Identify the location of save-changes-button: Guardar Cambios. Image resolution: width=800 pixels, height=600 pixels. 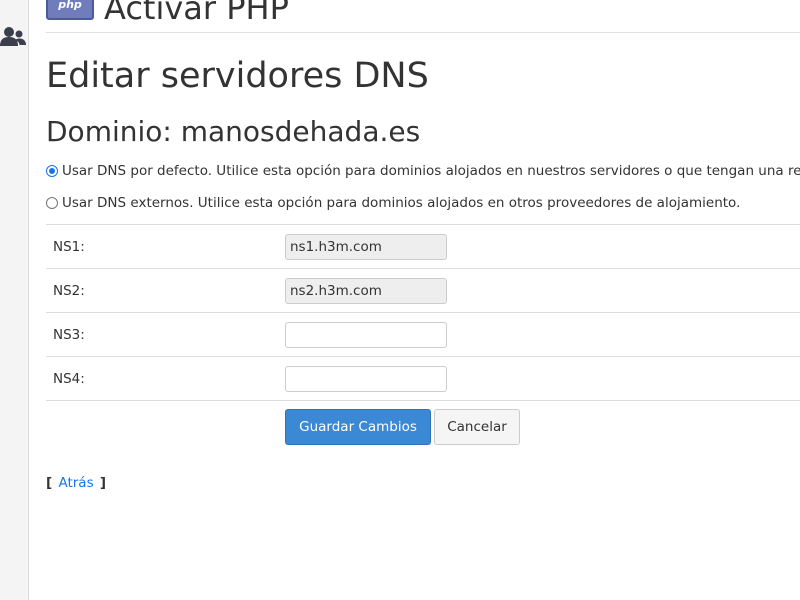
(358, 427).